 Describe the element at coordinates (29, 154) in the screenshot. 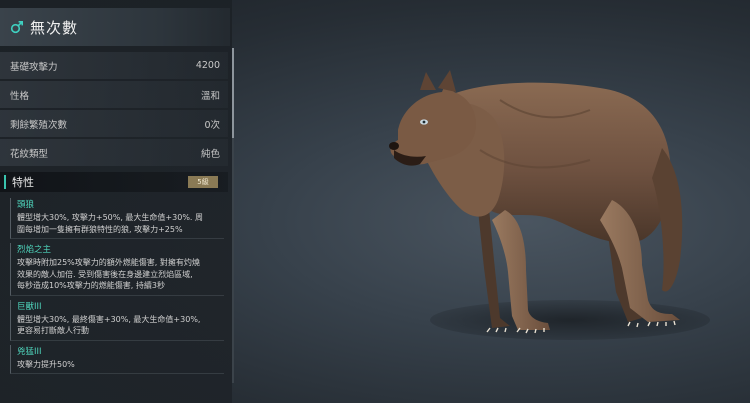

I see `stat-label: 花紋類型` at that location.